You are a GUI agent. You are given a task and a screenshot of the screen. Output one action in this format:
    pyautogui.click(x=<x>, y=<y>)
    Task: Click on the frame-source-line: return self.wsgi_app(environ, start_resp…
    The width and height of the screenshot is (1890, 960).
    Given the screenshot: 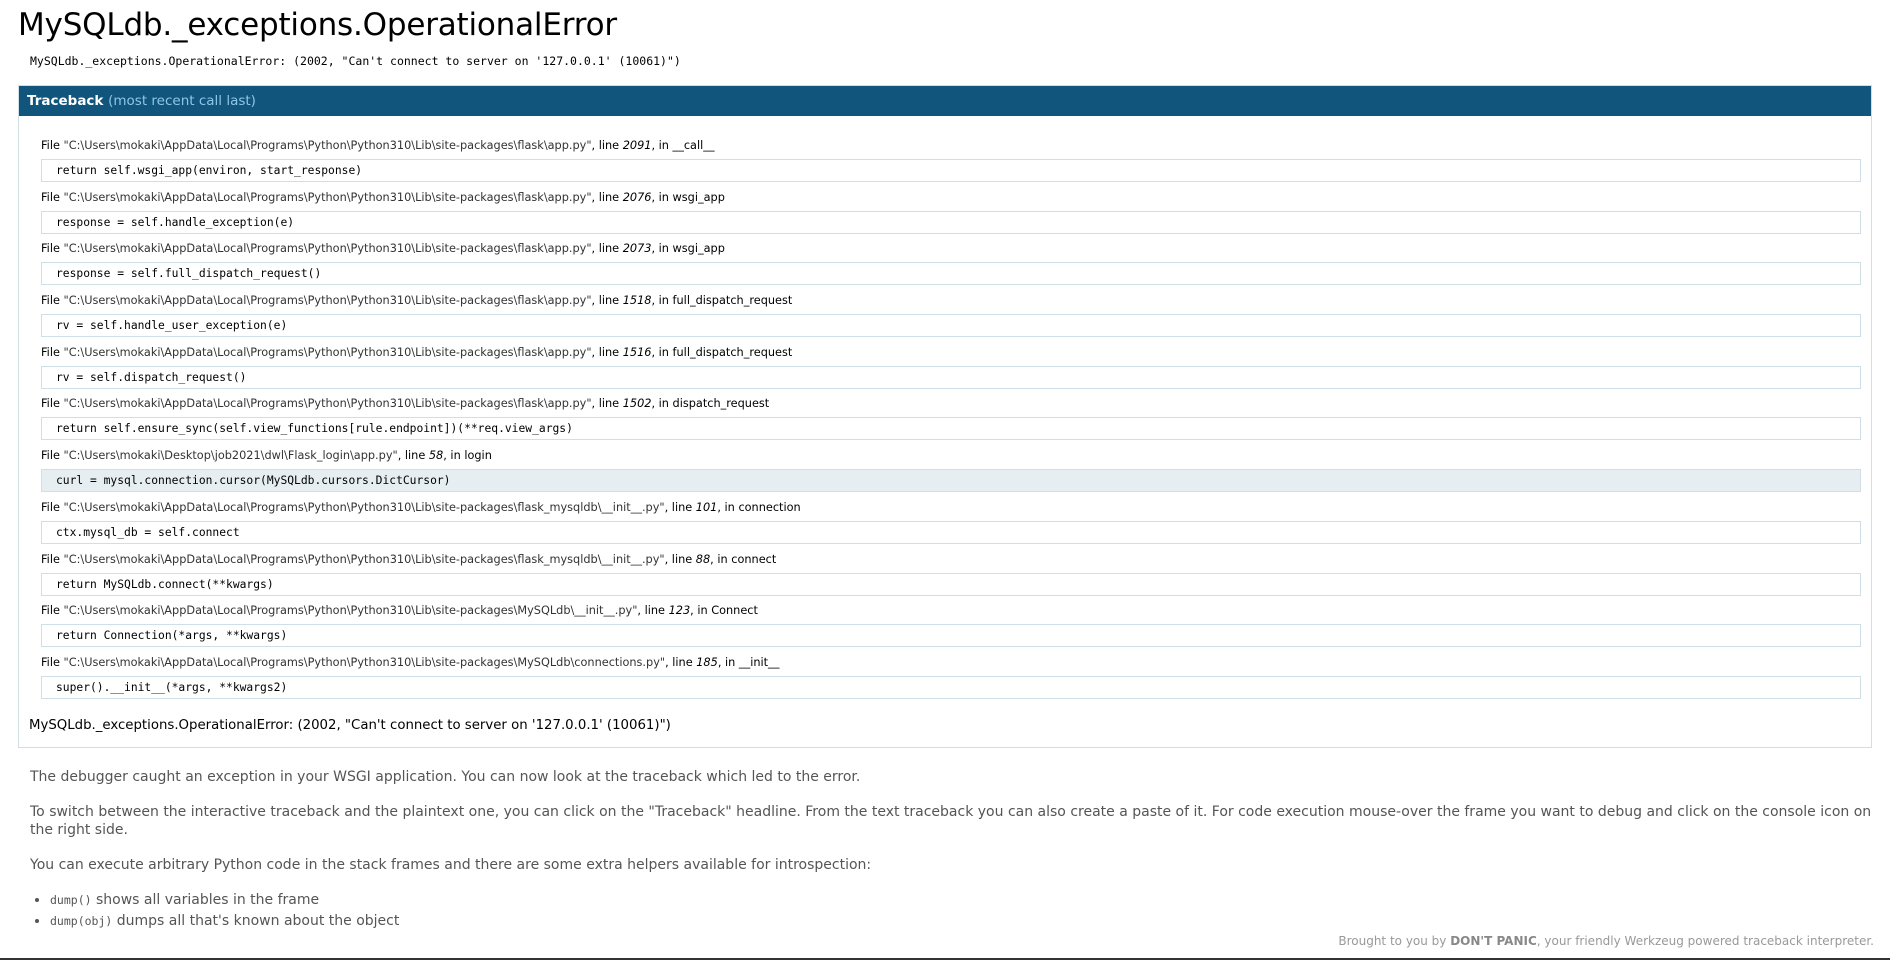 What is the action you would take?
    pyautogui.click(x=951, y=170)
    